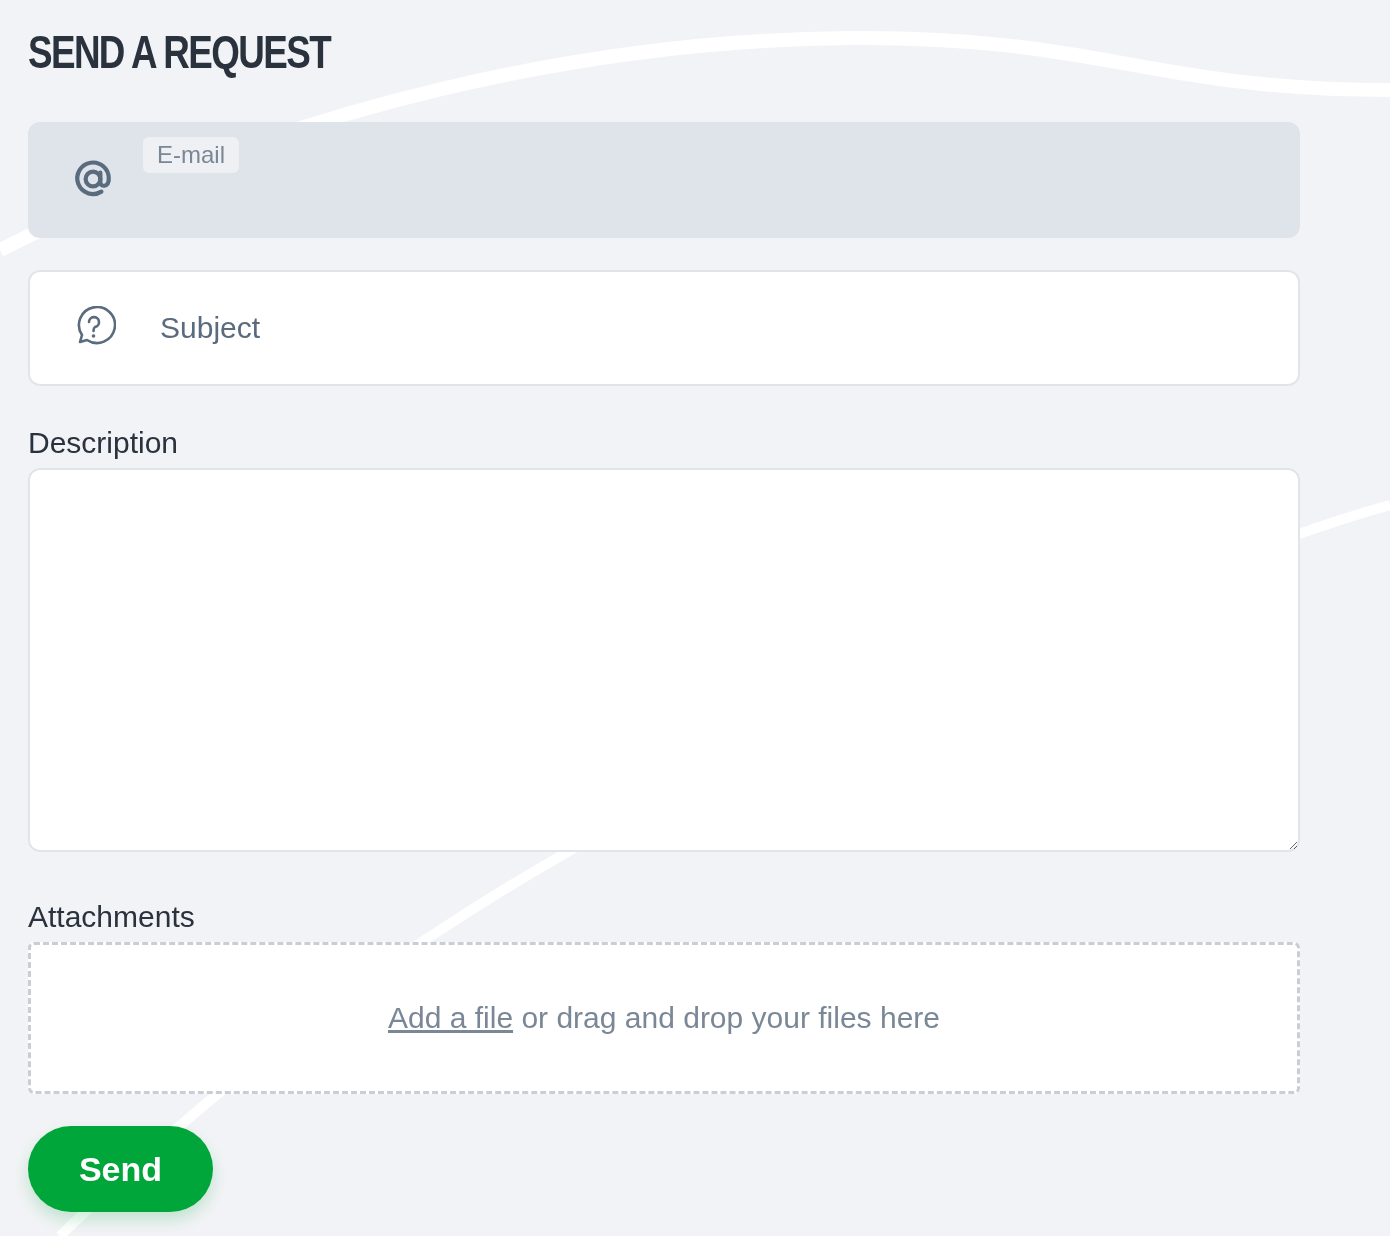  Describe the element at coordinates (120, 1169) in the screenshot. I see `send-button: Send` at that location.